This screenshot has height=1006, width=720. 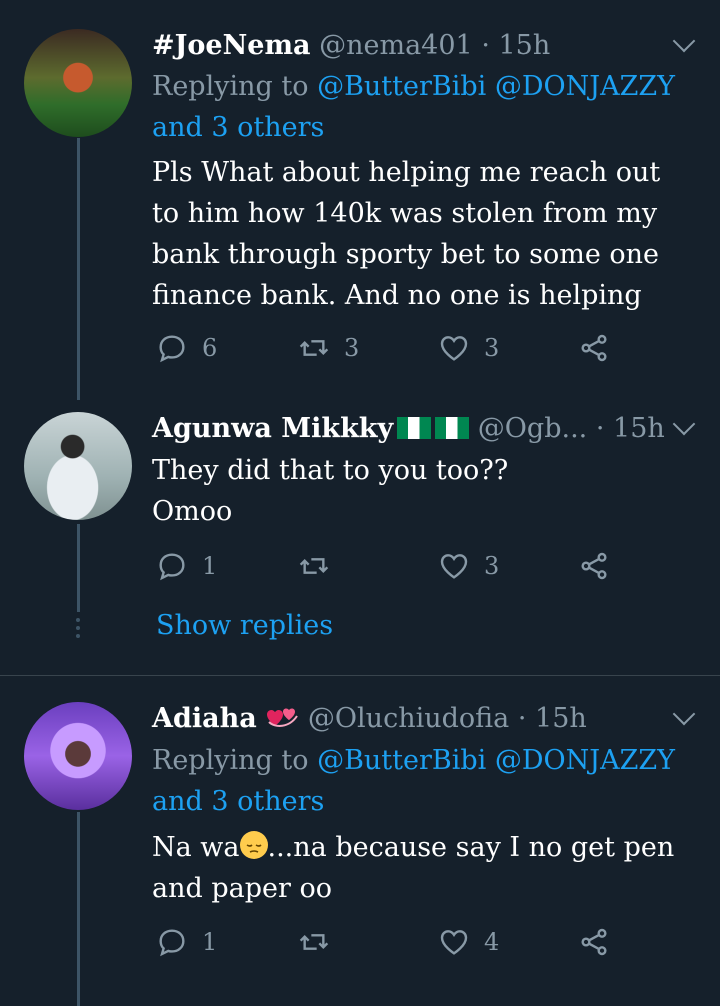 I want to click on tweet-text-line: Pls What about helping me reach out, so click(x=406, y=172).